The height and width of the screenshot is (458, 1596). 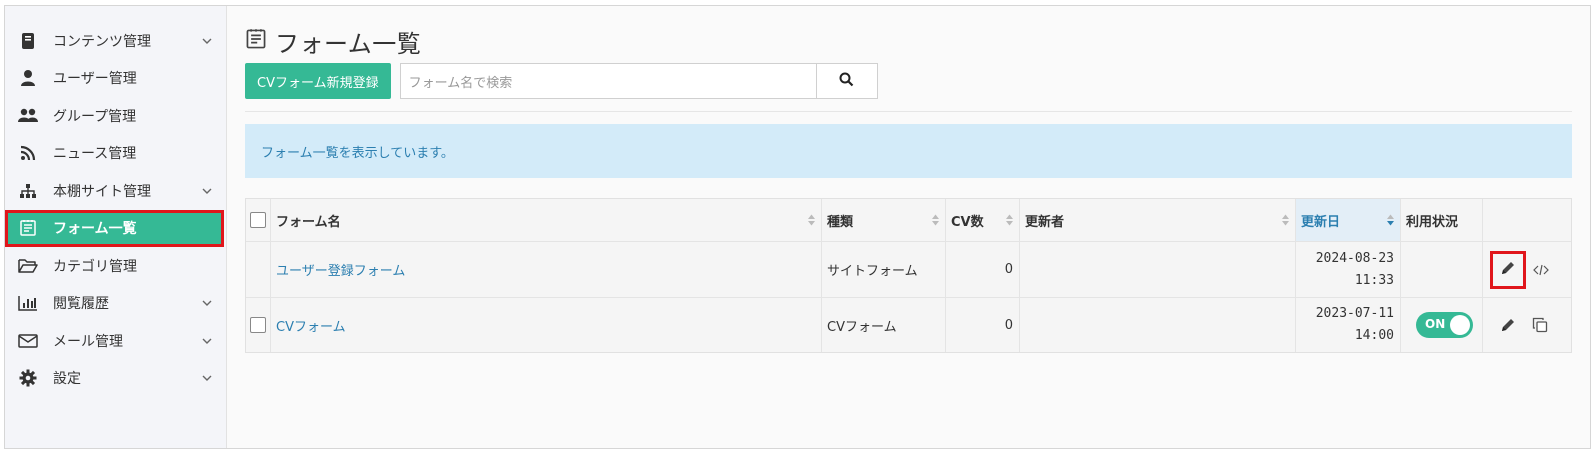 What do you see at coordinates (1354, 258) in the screenshot?
I see `updated-date: 2024-08-23` at bounding box center [1354, 258].